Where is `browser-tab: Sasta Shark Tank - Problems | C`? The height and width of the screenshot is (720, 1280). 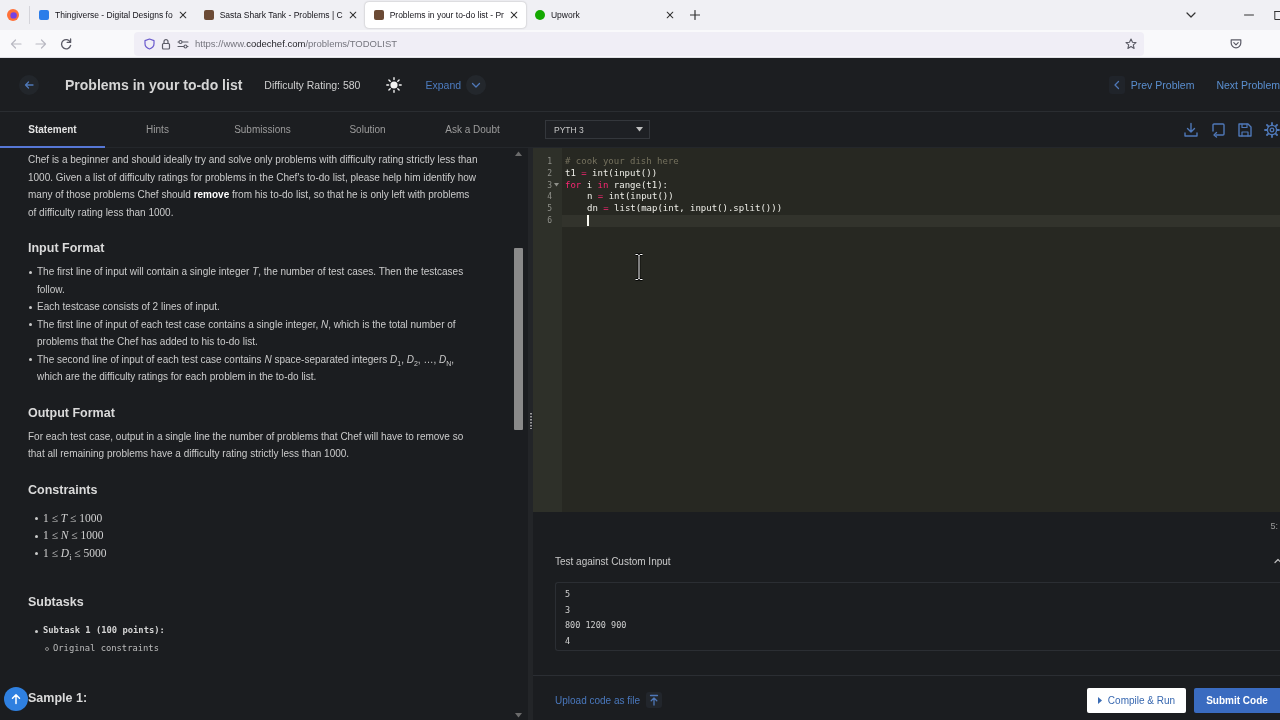
browser-tab: Sasta Shark Tank - Problems | C is located at coordinates (279, 15).